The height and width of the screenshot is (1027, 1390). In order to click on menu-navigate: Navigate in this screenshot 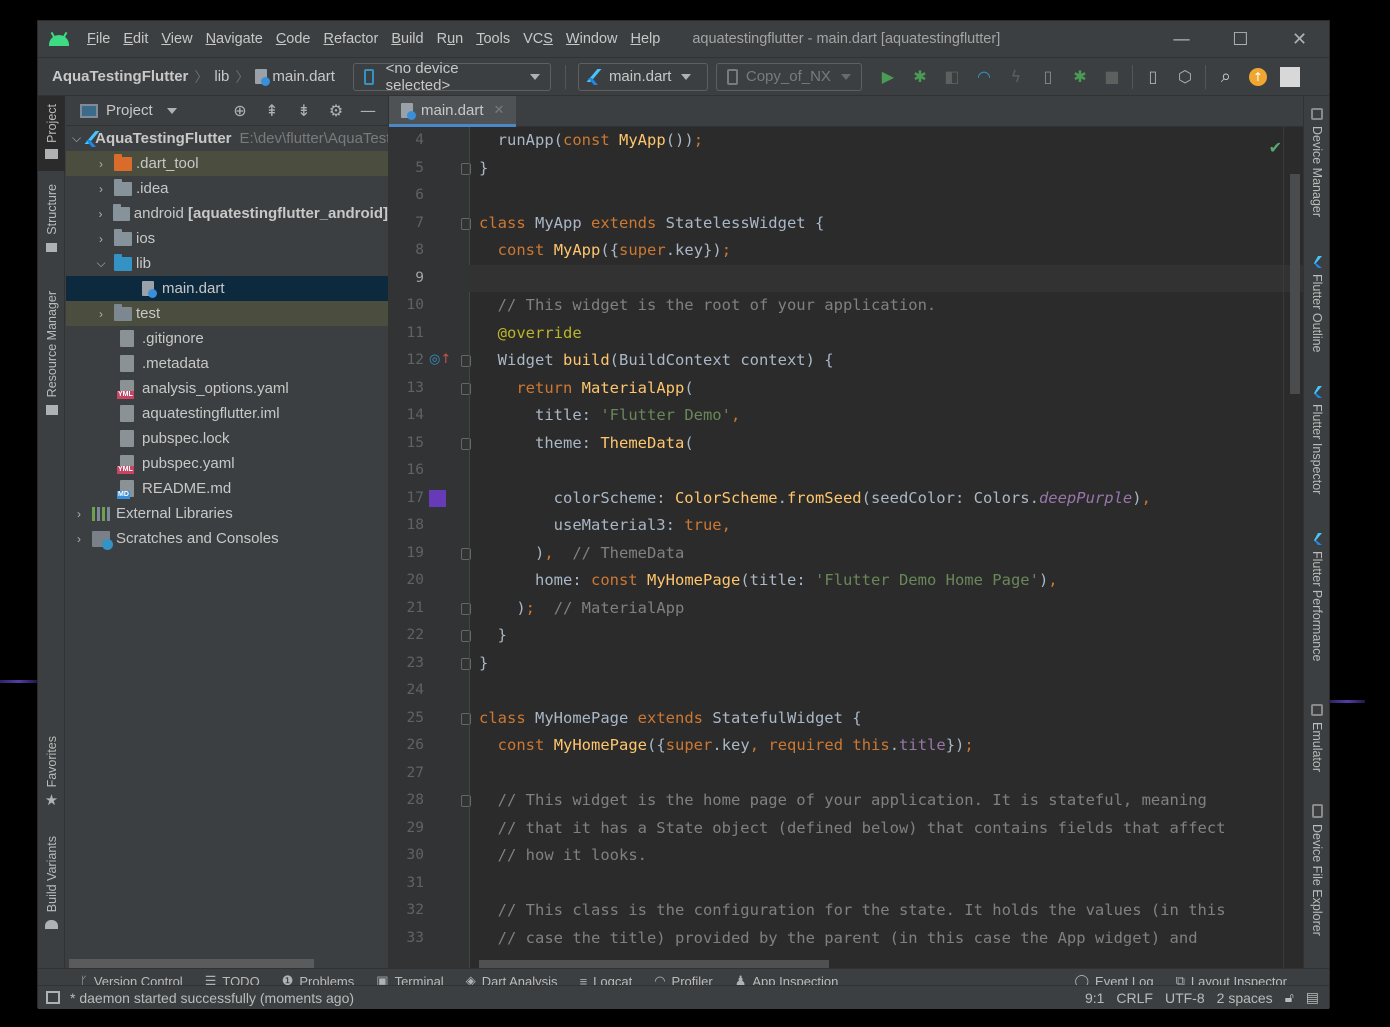, I will do `click(236, 39)`.